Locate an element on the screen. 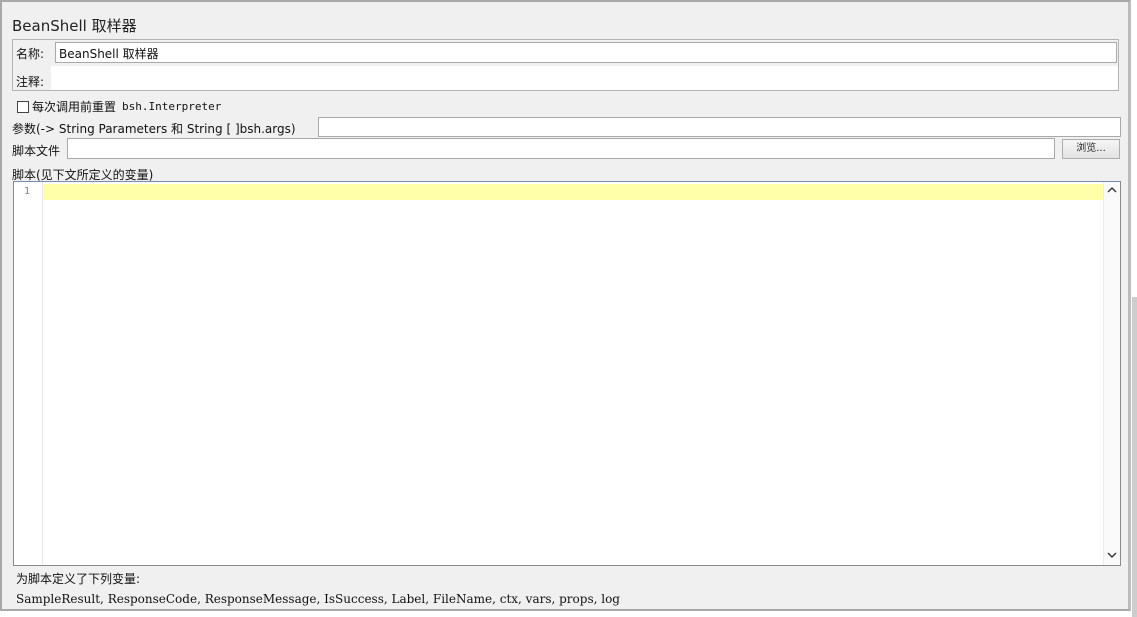 The height and width of the screenshot is (617, 1137). comment-input is located at coordinates (584, 78).